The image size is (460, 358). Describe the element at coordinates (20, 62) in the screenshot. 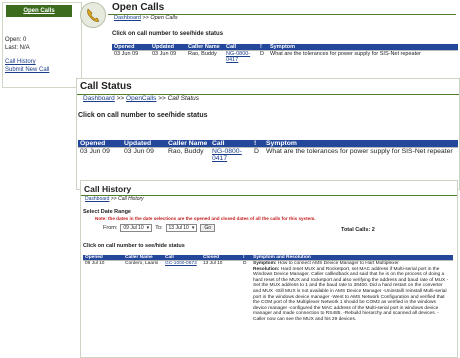

I see `call-history-link: Call History` at that location.